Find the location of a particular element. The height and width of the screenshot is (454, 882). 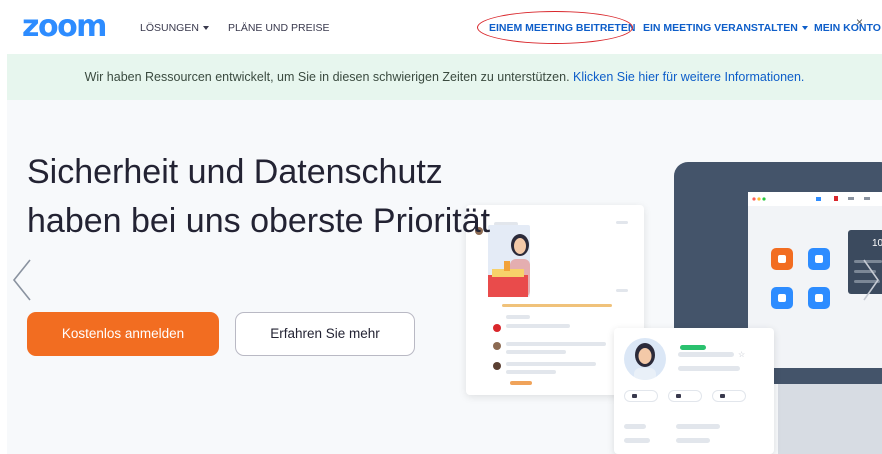

star-icon: ☆ is located at coordinates (742, 354).